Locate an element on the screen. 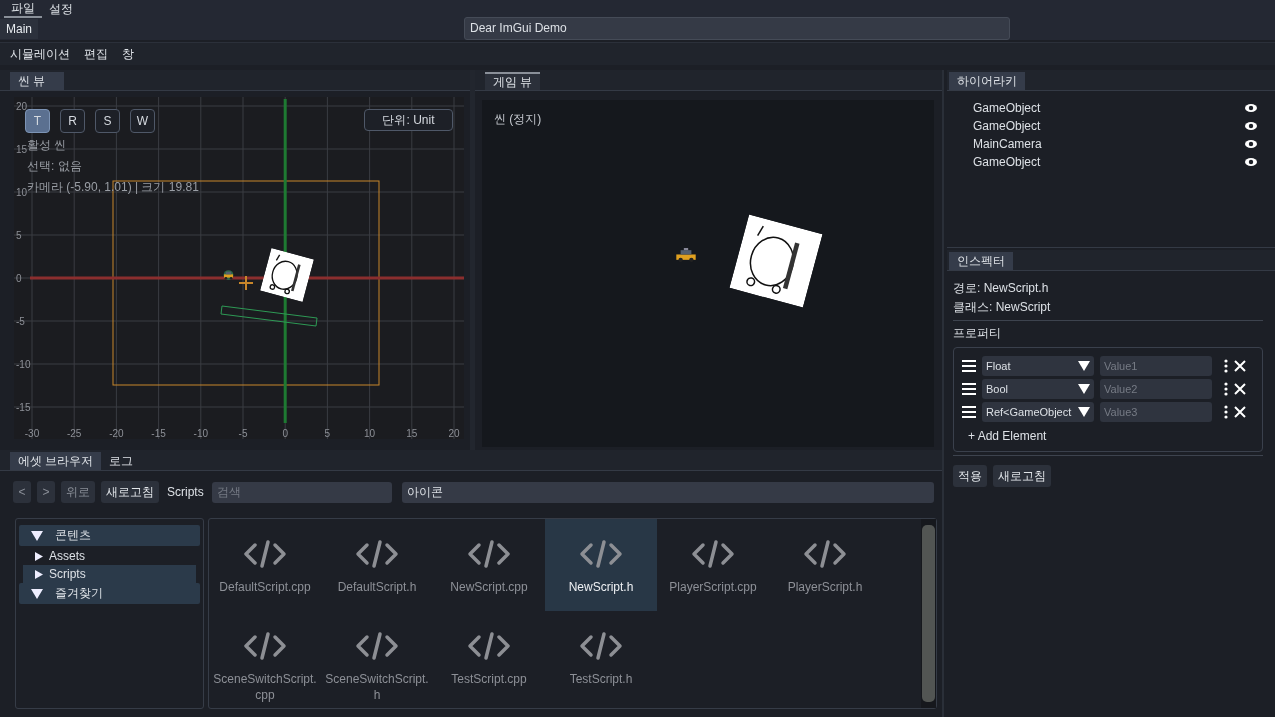  panel-tab: 로그 is located at coordinates (128, 461).